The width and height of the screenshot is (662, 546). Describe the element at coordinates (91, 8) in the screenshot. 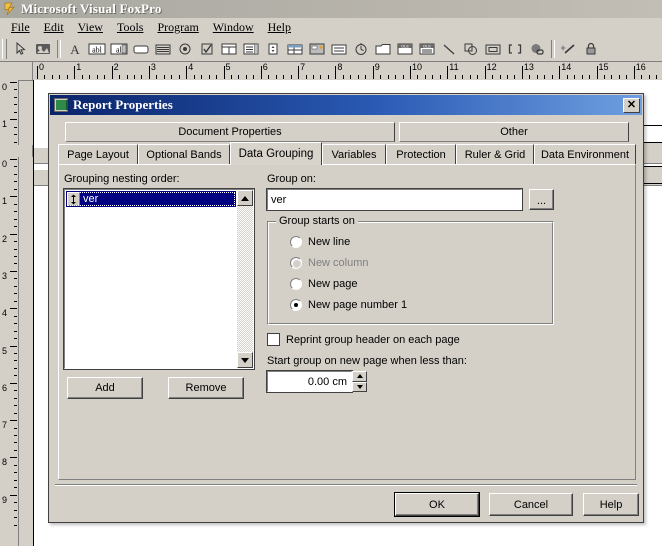

I see `app-title: Microsoft Visual FoxPro` at that location.